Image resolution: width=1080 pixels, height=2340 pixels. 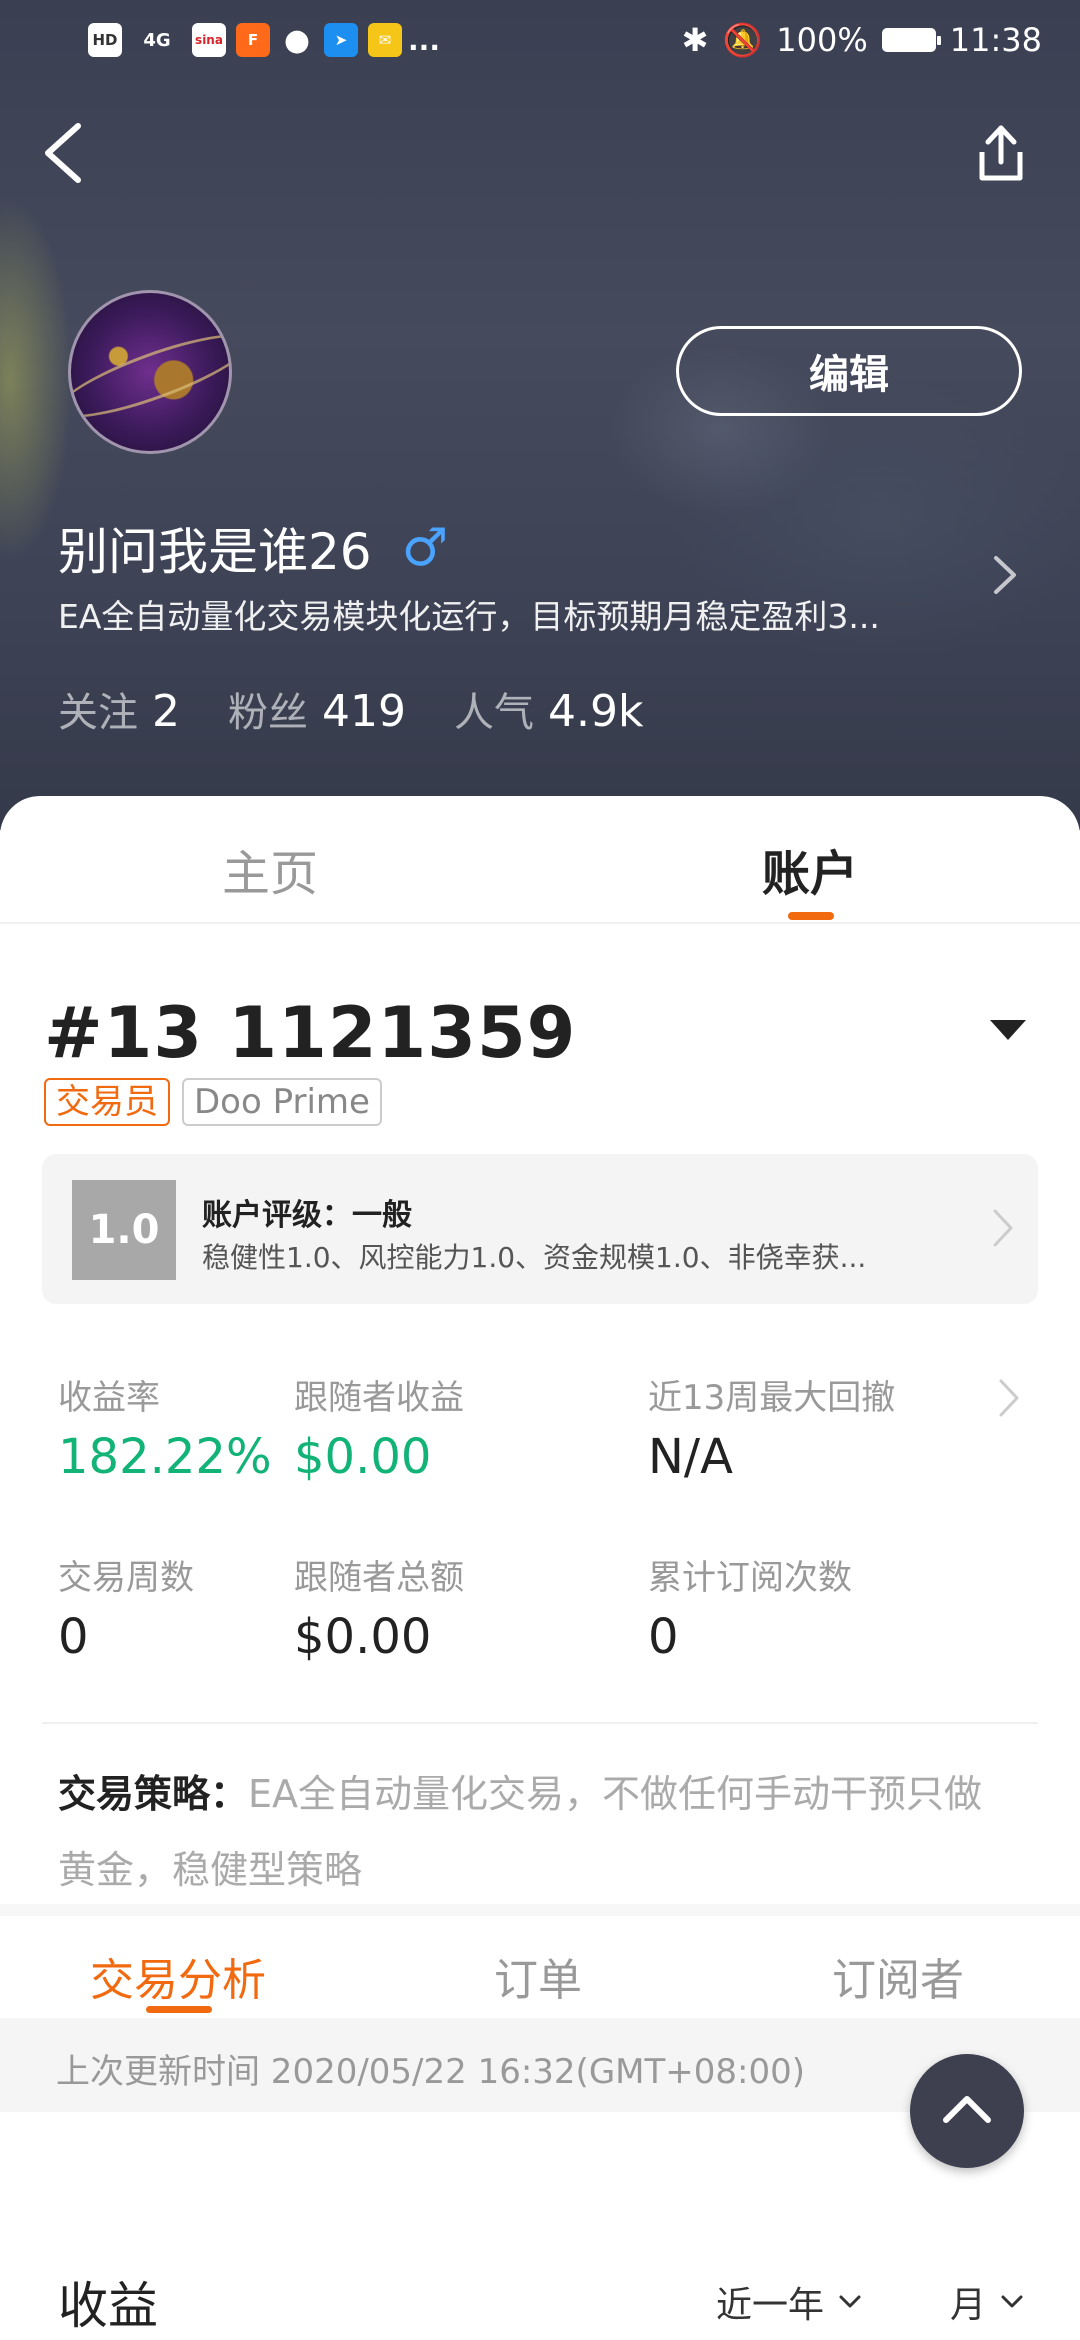 I want to click on metric-label: 收益率, so click(x=109, y=1398).